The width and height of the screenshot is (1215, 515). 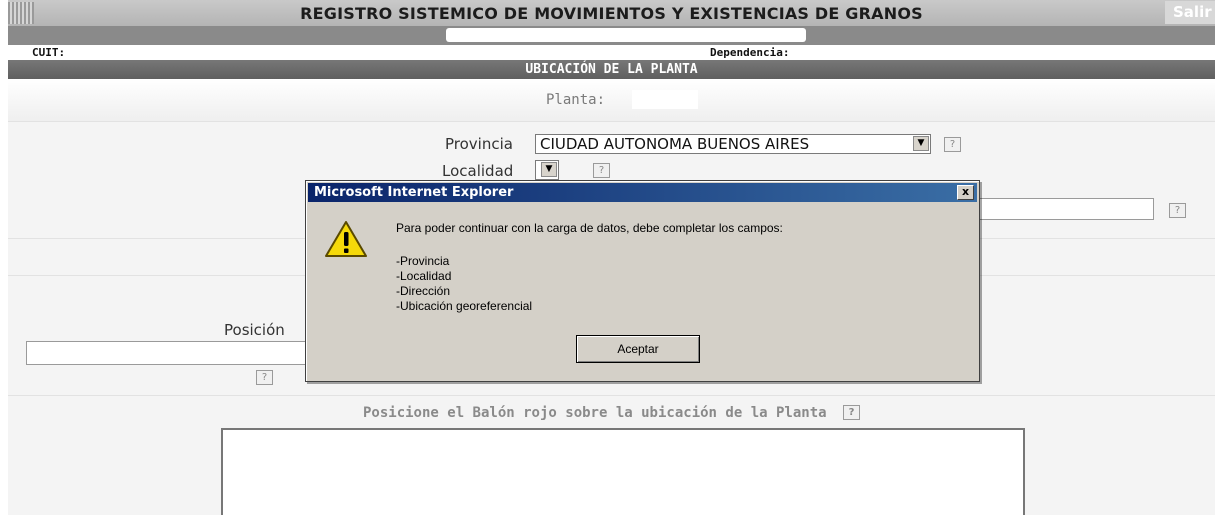 I want to click on dialog-field-item: -Localidad, so click(x=424, y=276).